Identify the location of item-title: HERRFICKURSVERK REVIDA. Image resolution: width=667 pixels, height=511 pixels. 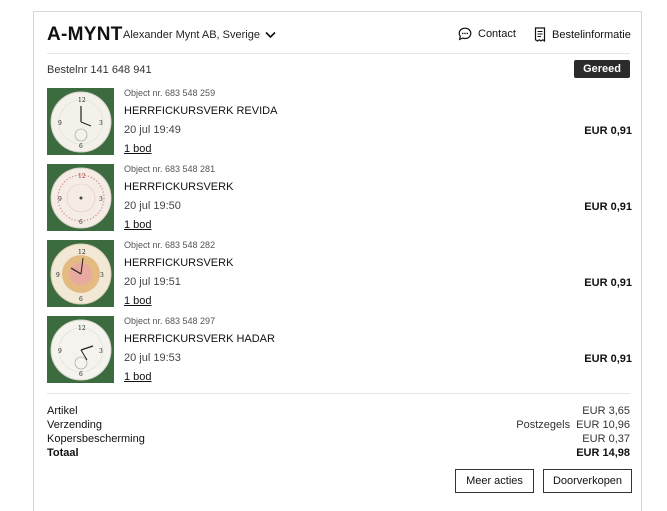
(200, 111).